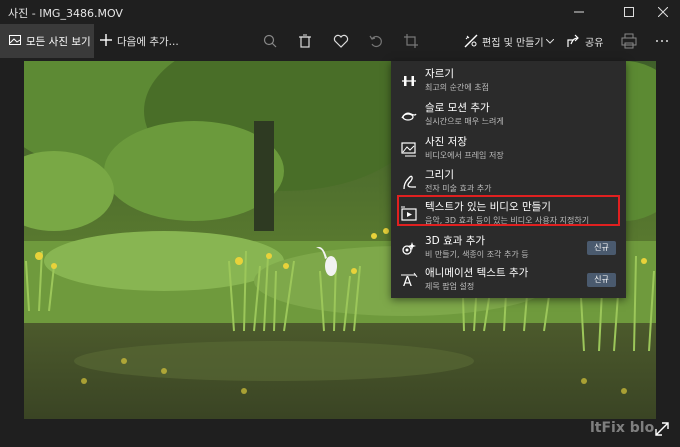 The image size is (680, 447). What do you see at coordinates (622, 428) in the screenshot?
I see `watermark: ltFix blo` at bounding box center [622, 428].